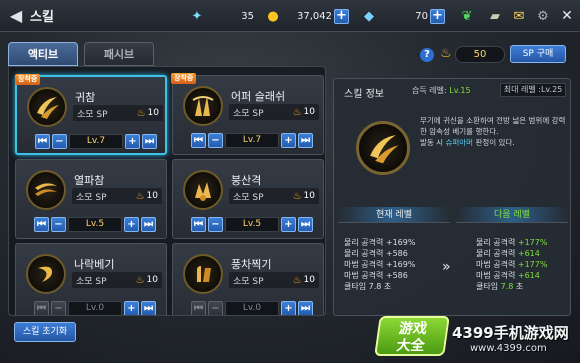 This screenshot has width=580, height=363. I want to click on close-icon: ✕, so click(567, 16).